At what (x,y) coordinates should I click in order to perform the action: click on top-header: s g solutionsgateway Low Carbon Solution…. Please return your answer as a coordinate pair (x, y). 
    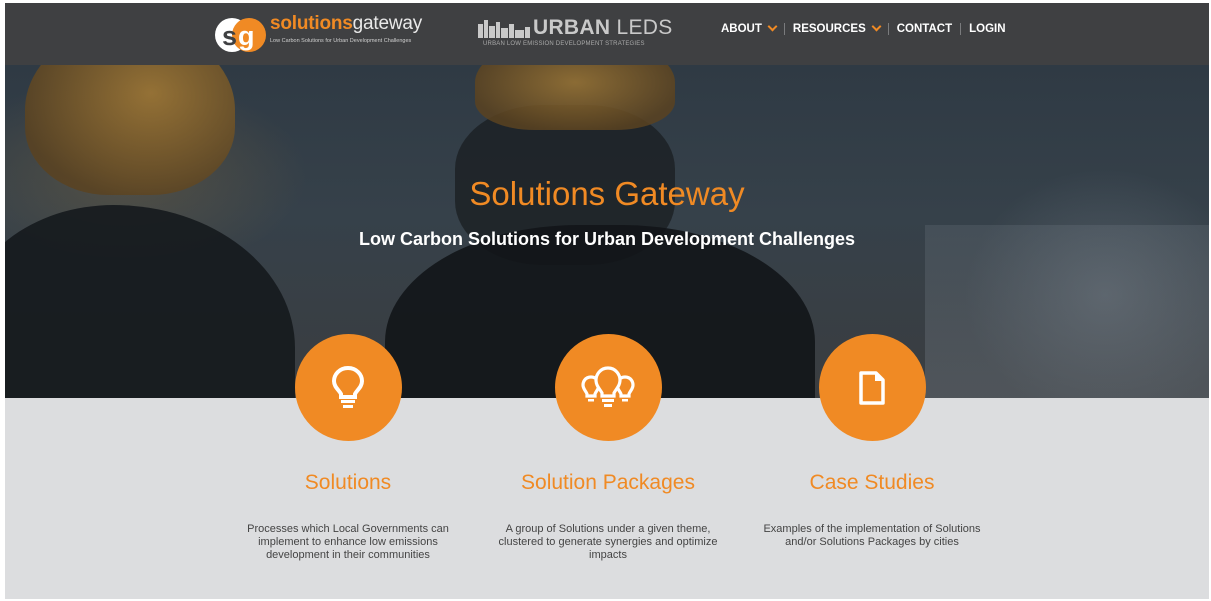
    Looking at the image, I should click on (607, 34).